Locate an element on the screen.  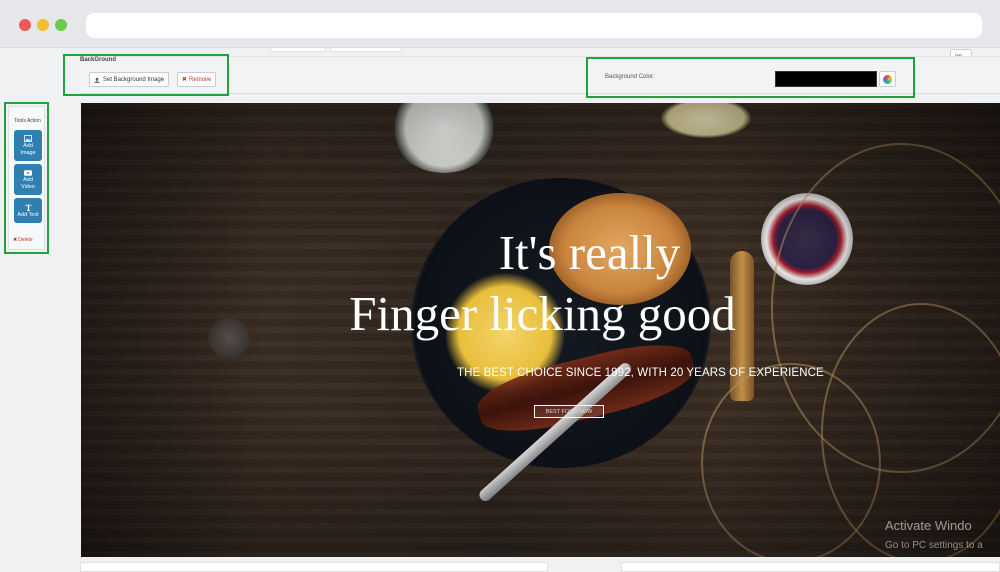
text-icon is located at coordinates (28, 207).